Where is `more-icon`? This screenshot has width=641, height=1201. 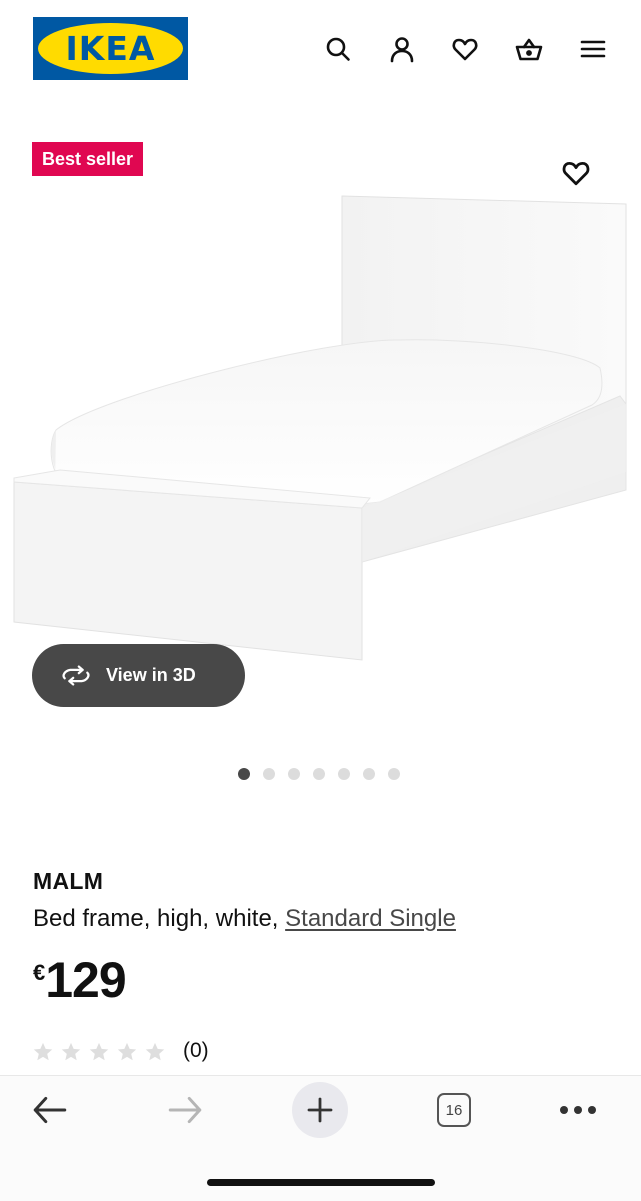
more-icon is located at coordinates (578, 1110).